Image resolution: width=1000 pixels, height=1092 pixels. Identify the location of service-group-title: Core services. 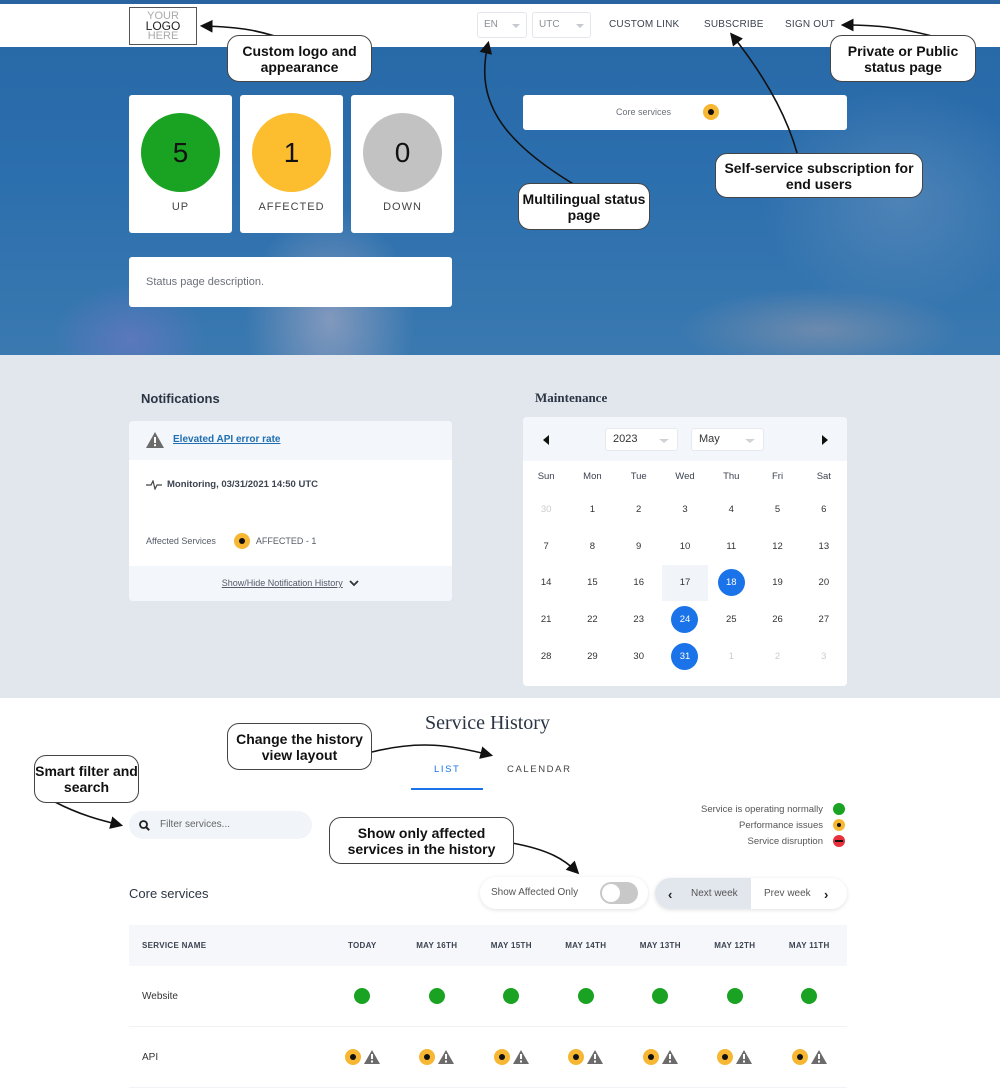
(169, 893).